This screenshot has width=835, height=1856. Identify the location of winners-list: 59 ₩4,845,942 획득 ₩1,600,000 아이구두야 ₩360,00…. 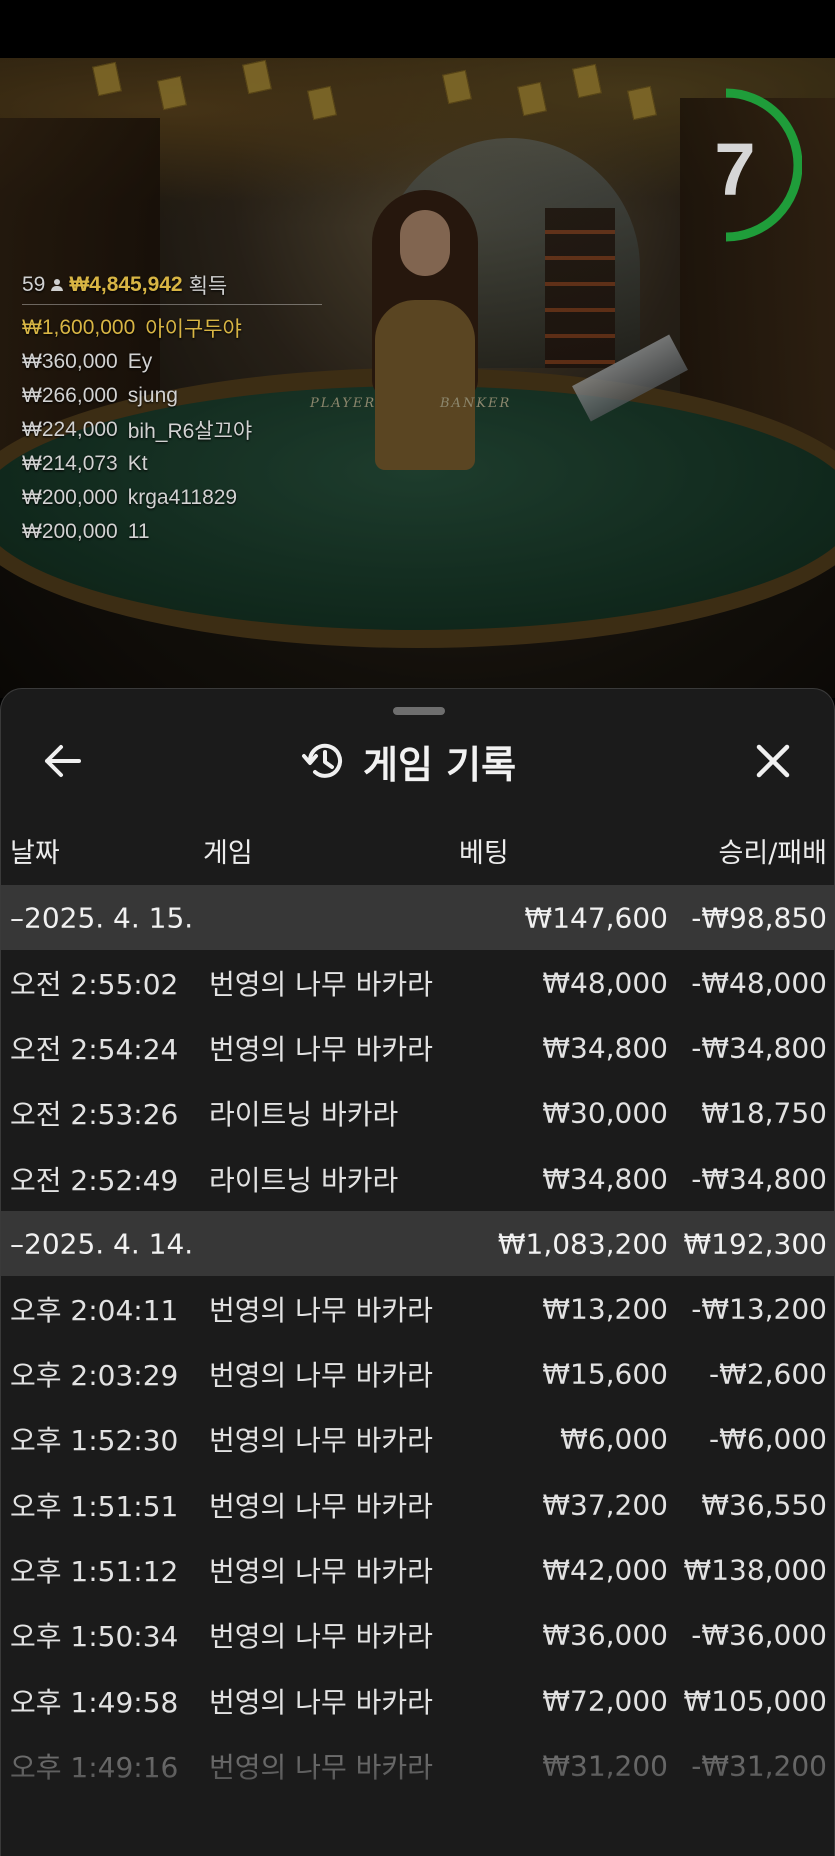
(187, 409).